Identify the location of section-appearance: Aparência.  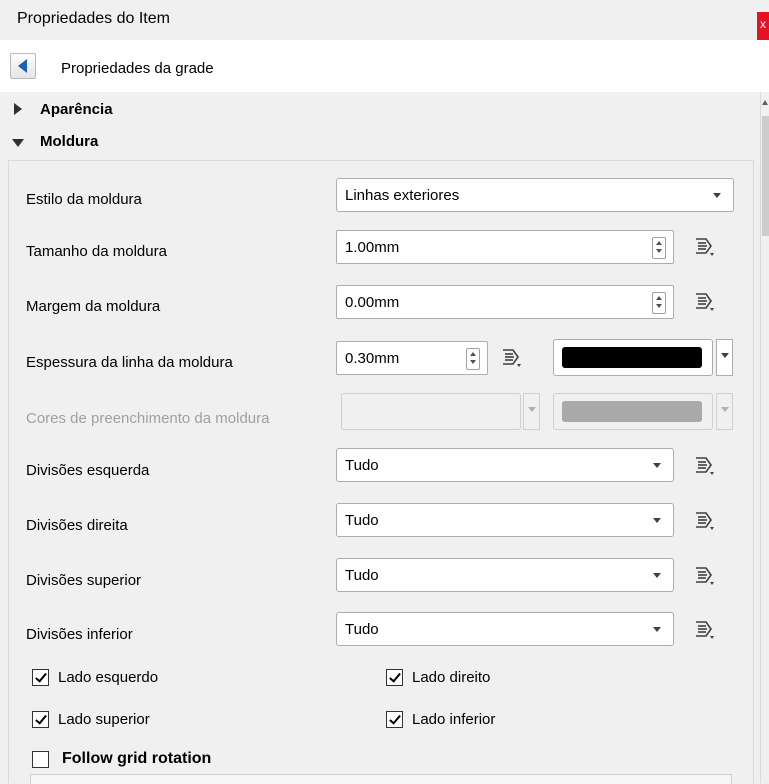
(380, 109).